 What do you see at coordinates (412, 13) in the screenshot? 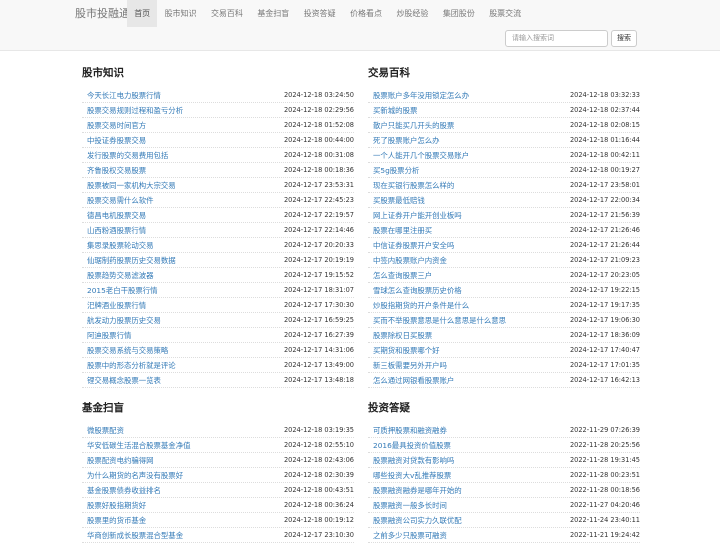
I see `nav-item-6: 炒股经验` at bounding box center [412, 13].